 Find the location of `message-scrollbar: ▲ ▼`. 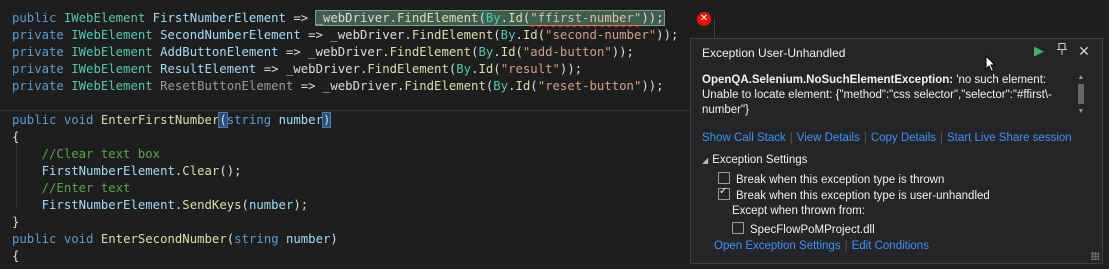

message-scrollbar: ▲ ▼ is located at coordinates (1081, 95).